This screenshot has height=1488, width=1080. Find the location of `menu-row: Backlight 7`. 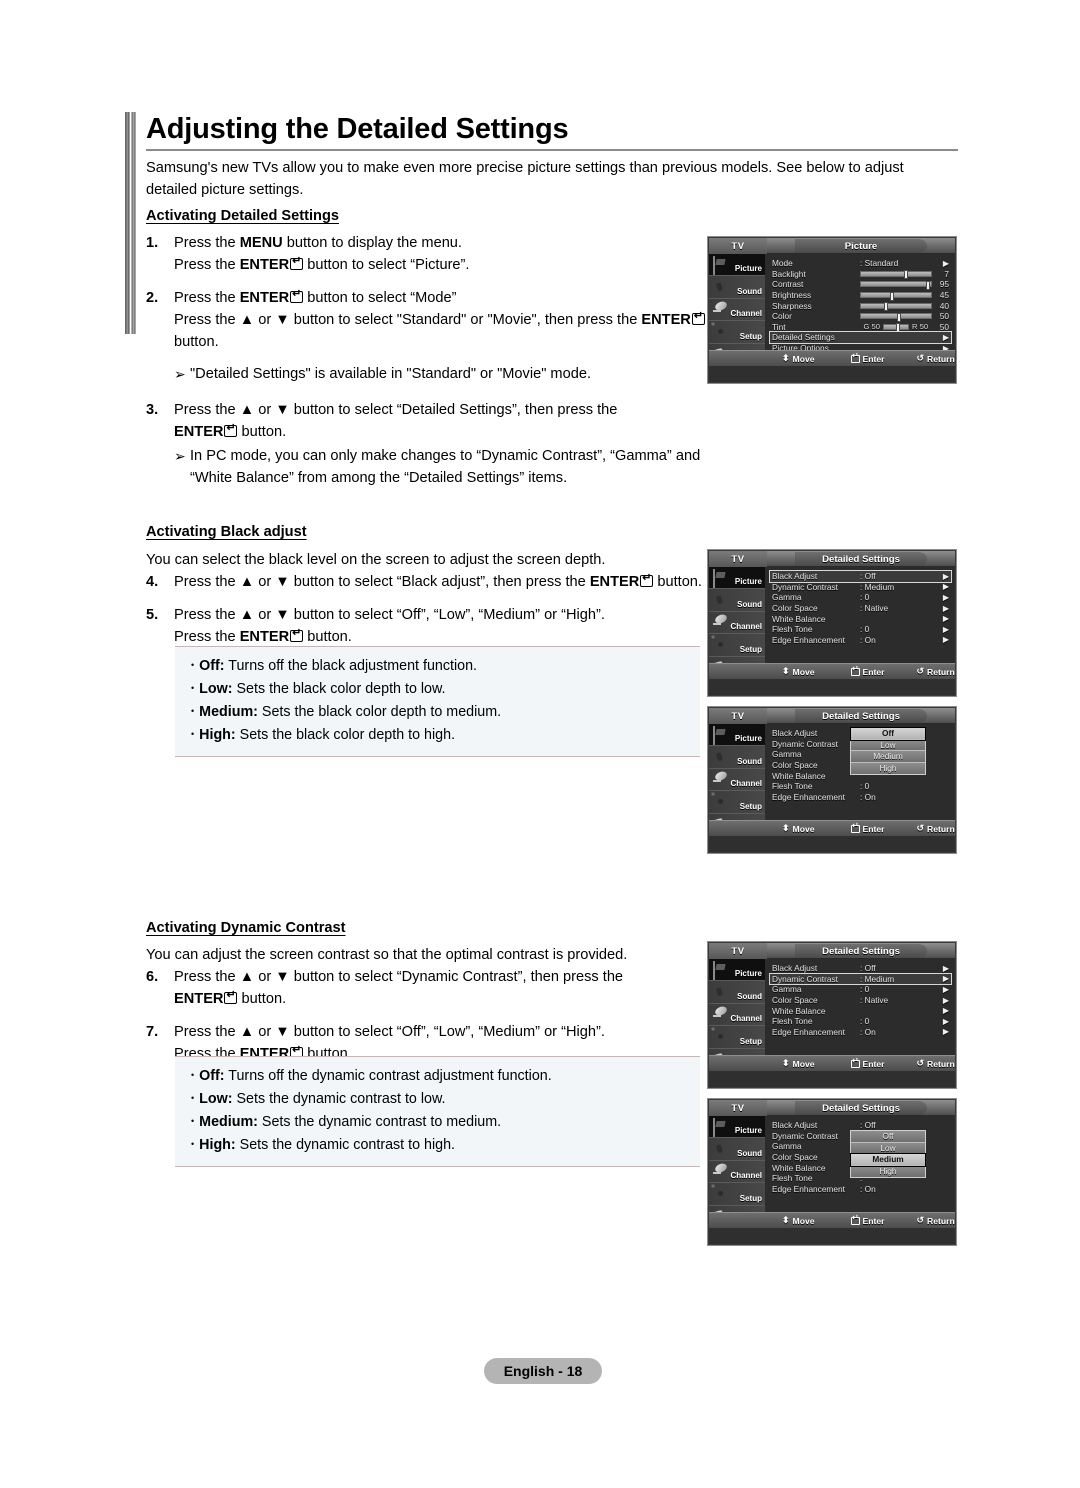

menu-row: Backlight 7 is located at coordinates (860, 274).